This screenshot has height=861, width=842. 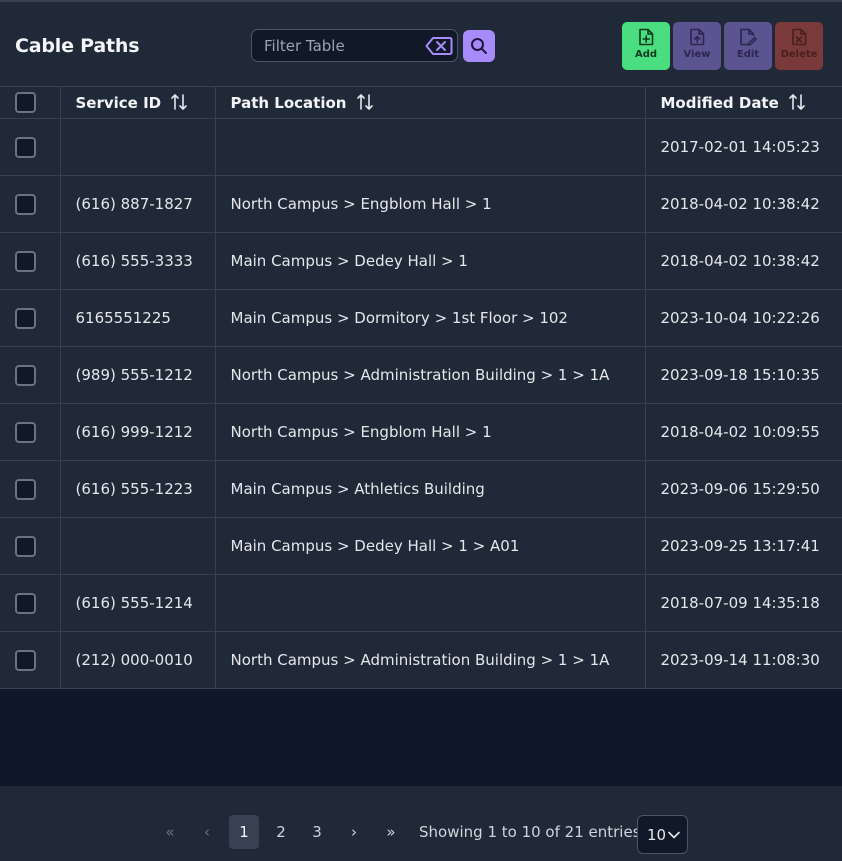 I want to click on file-x-icon, so click(x=799, y=37).